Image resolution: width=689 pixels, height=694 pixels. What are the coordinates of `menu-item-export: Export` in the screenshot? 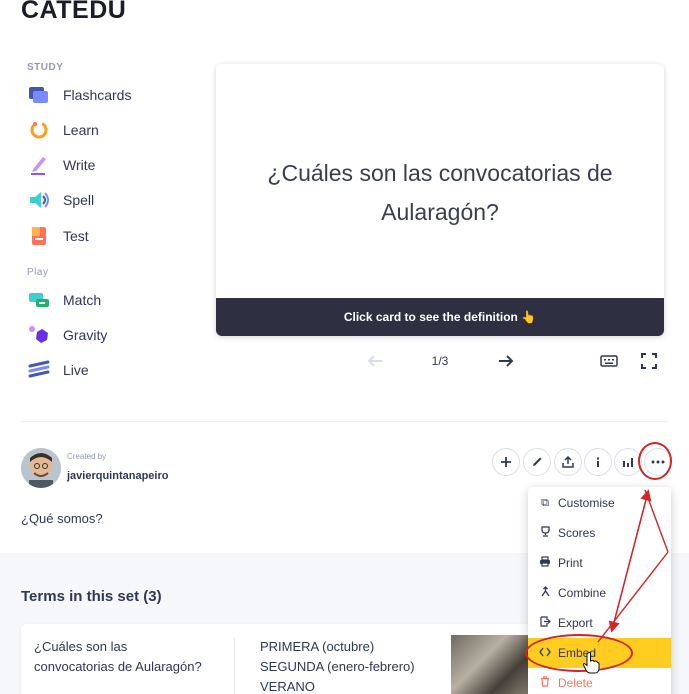 It's located at (599, 623).